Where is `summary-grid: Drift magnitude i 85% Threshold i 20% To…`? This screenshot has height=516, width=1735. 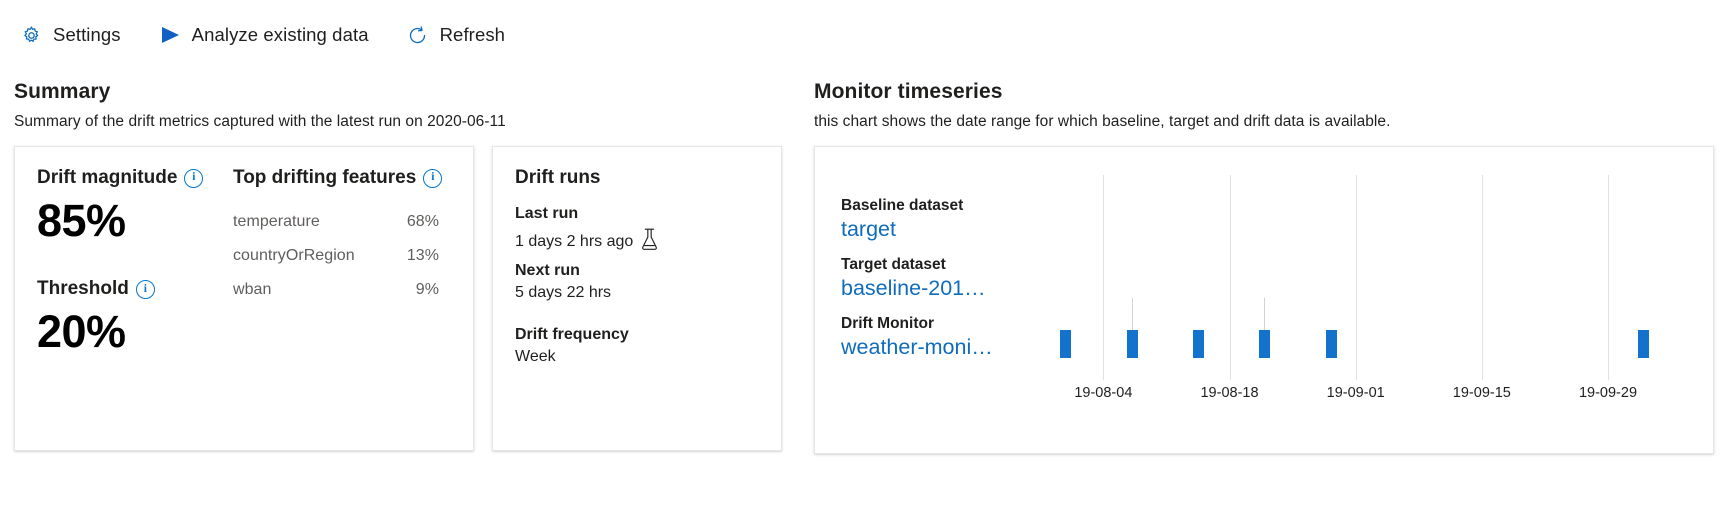 summary-grid: Drift magnitude i 85% Threshold i 20% To… is located at coordinates (244, 261).